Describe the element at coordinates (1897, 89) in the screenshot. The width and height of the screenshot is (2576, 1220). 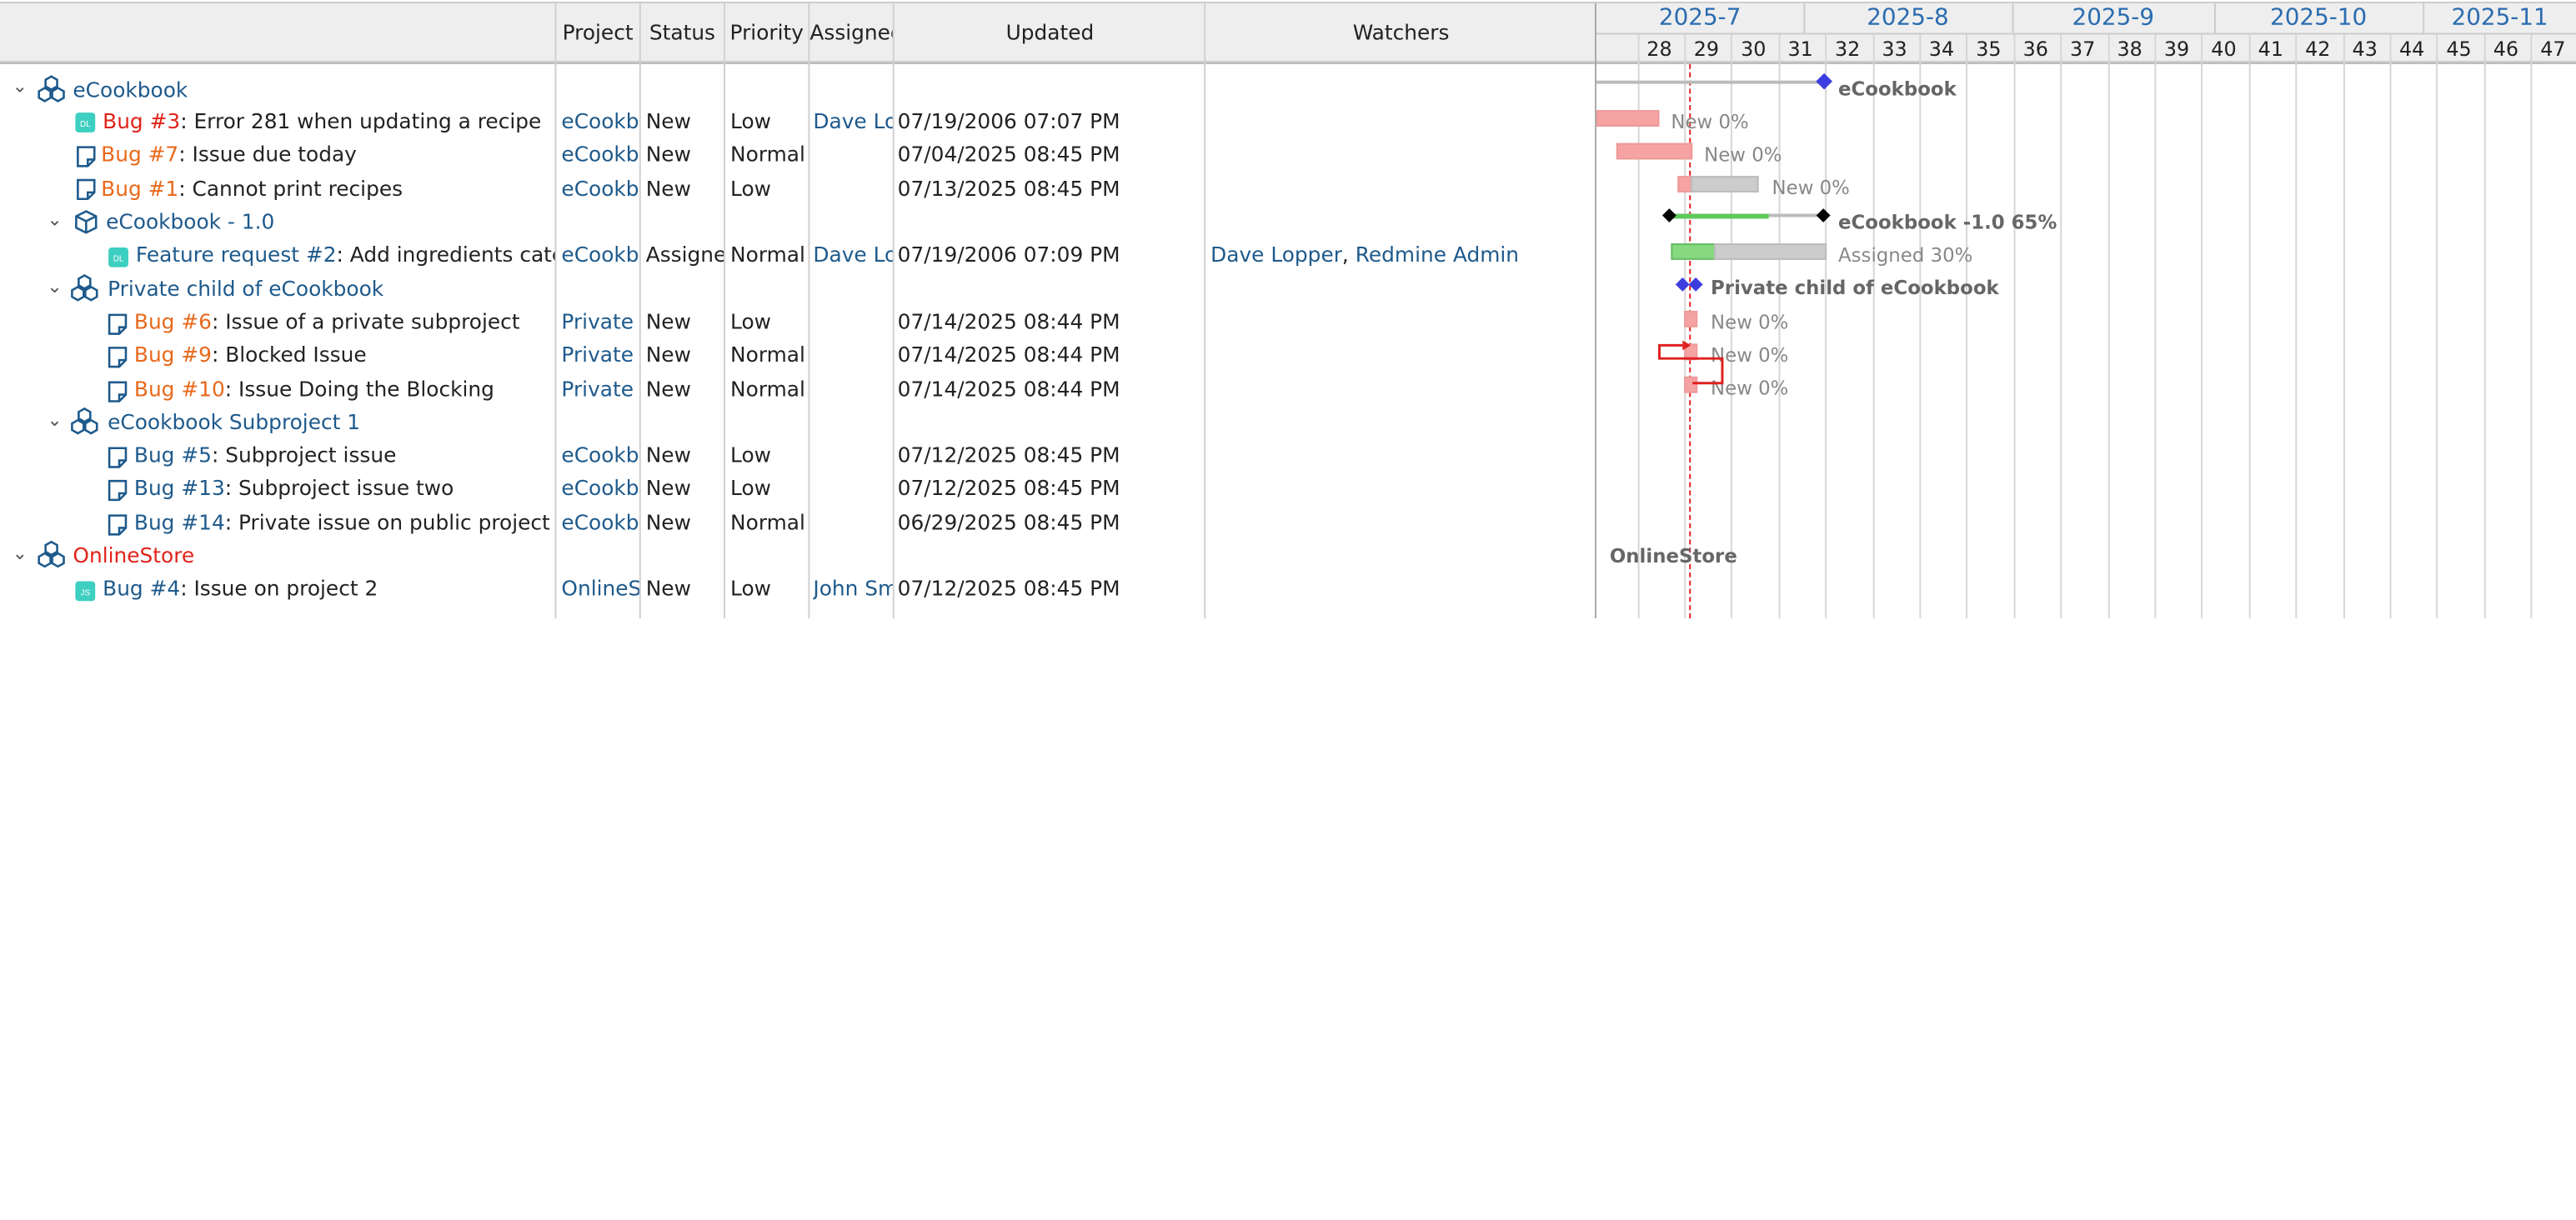
I see `project-bar-label: eCookbook` at that location.